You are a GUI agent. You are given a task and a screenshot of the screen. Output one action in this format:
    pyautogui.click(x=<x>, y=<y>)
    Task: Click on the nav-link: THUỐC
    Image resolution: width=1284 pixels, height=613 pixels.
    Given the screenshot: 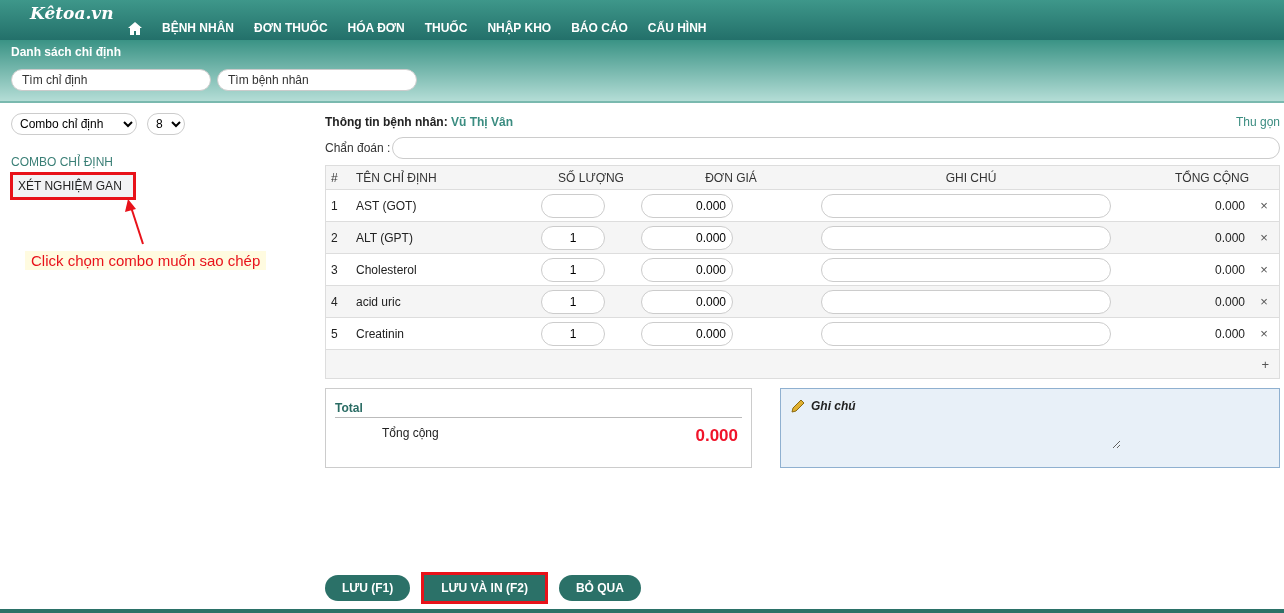 What is the action you would take?
    pyautogui.click(x=446, y=28)
    